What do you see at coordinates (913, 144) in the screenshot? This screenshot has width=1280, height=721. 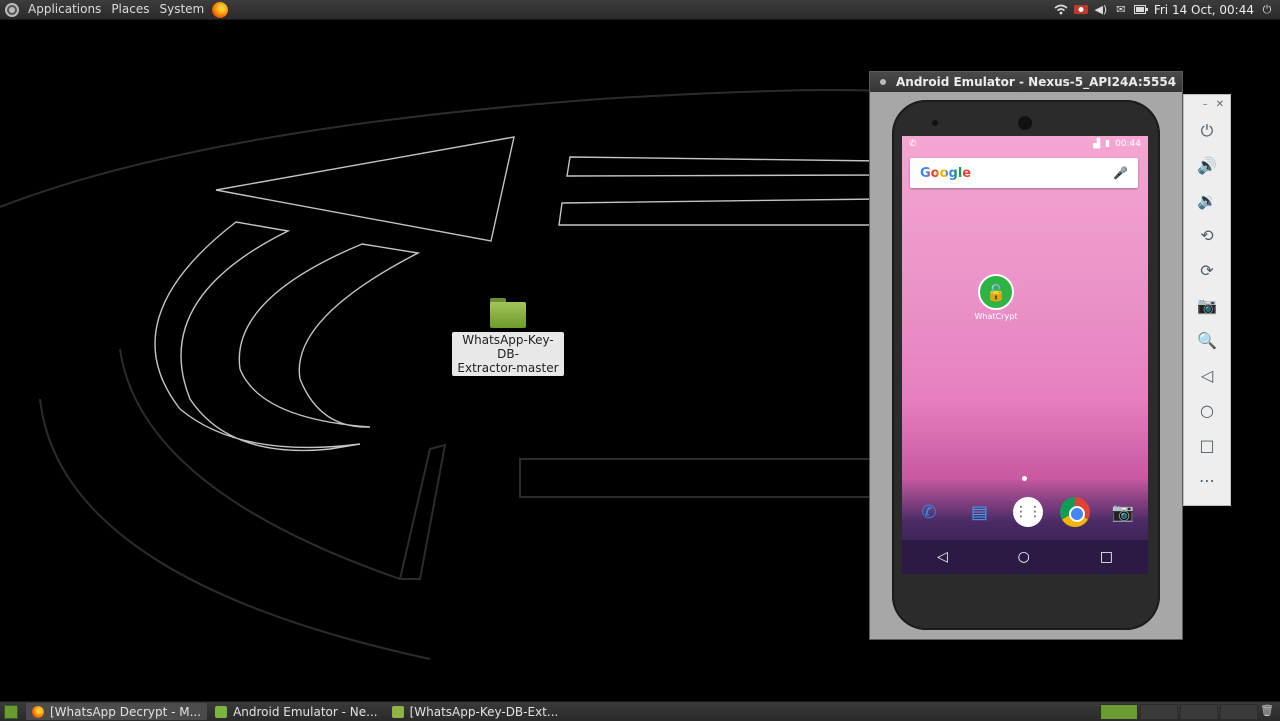 I see `whatsapp-notification-icon: ✆` at bounding box center [913, 144].